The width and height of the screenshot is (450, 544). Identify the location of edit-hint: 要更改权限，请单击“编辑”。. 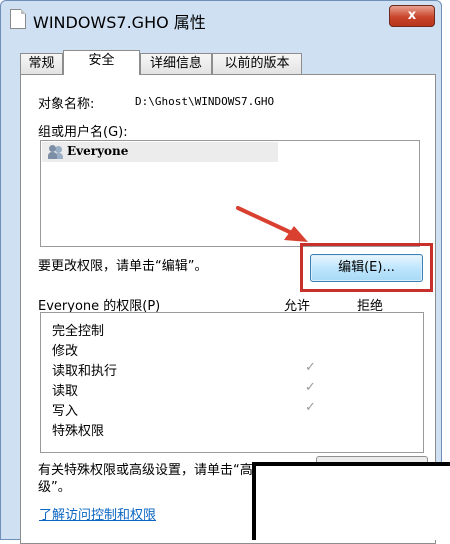
(123, 266).